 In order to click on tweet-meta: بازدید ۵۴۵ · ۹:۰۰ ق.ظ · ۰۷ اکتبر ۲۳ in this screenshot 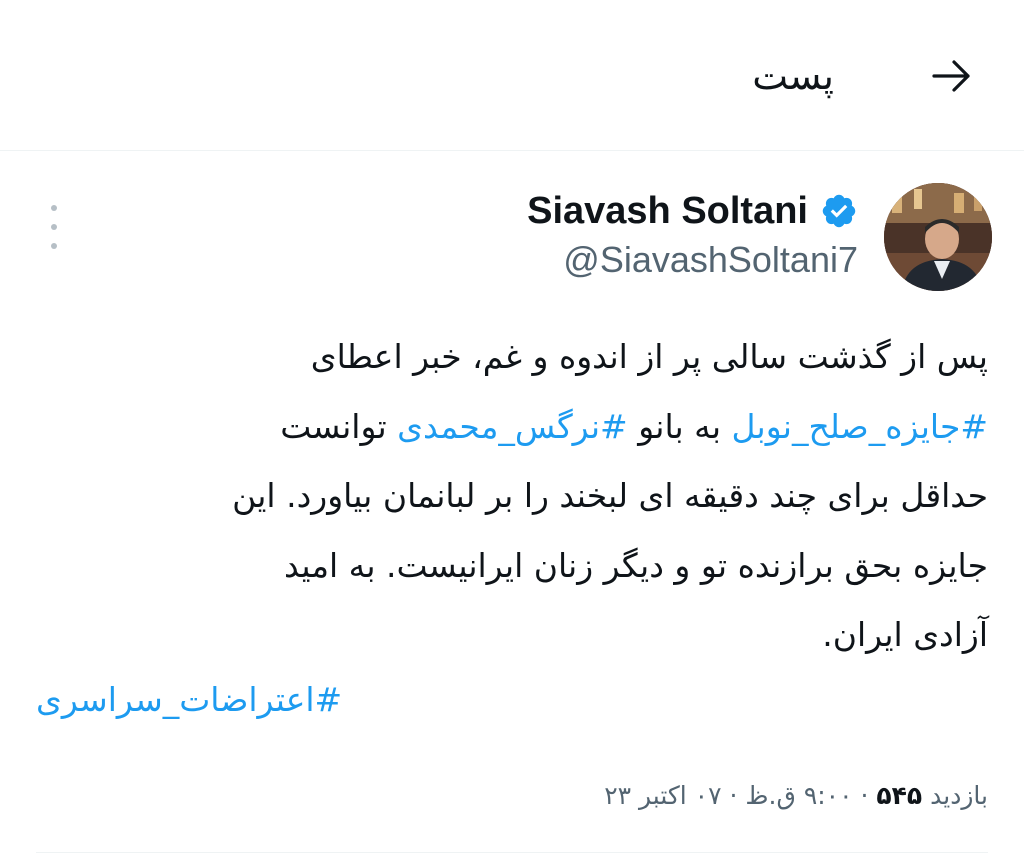, I will do `click(796, 796)`.